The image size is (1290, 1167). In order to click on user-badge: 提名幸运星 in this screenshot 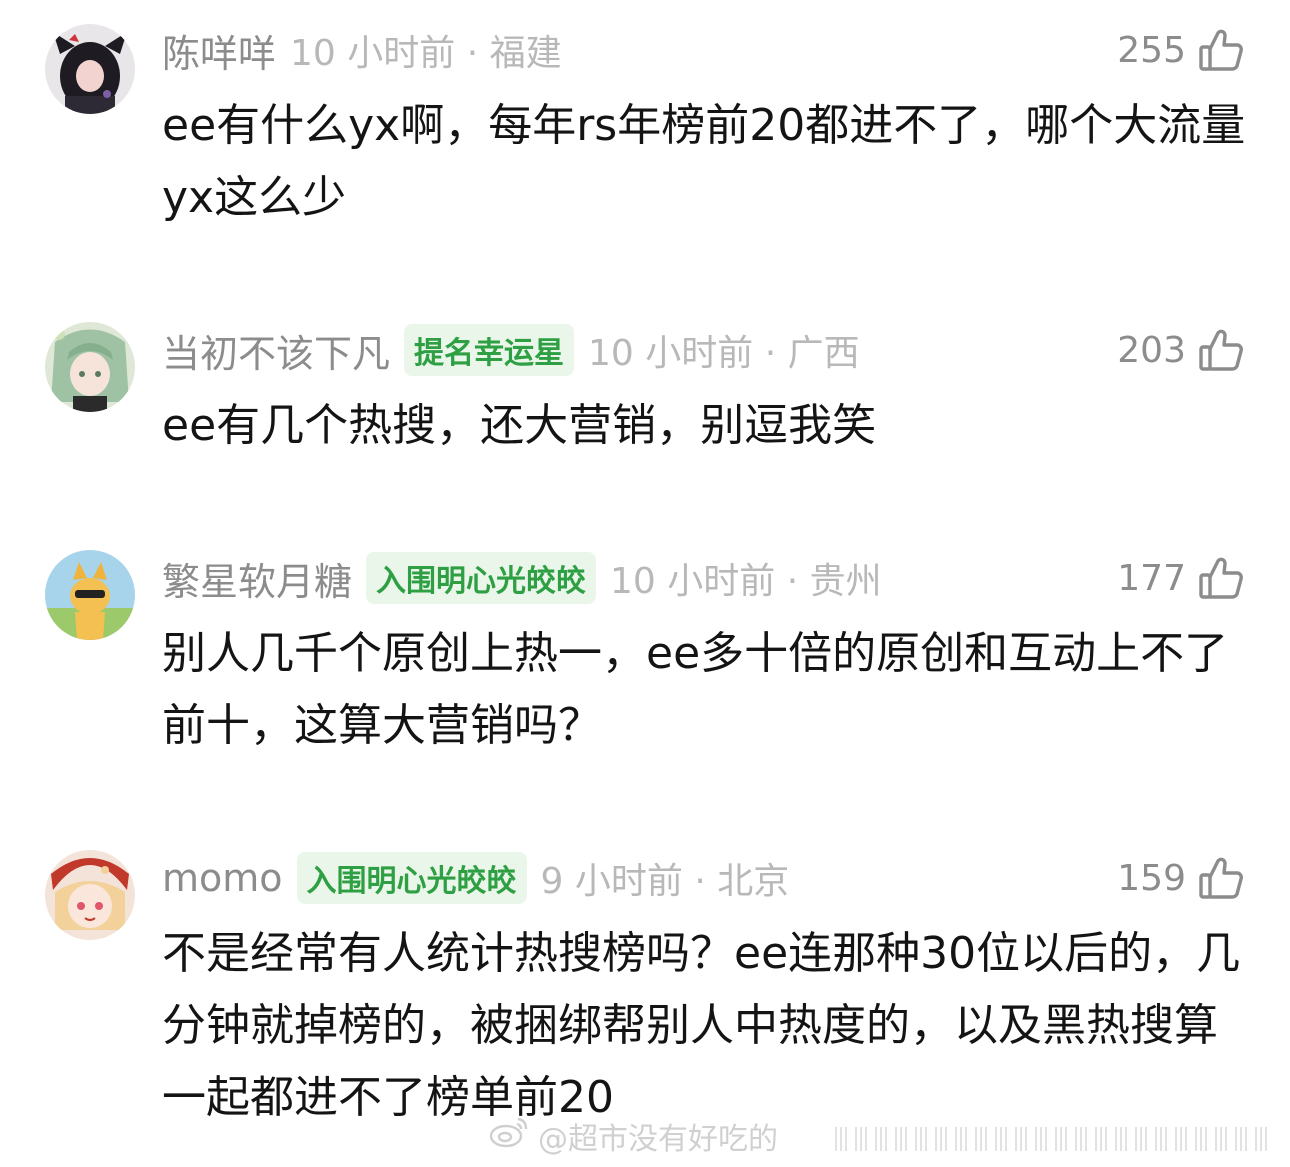, I will do `click(489, 350)`.